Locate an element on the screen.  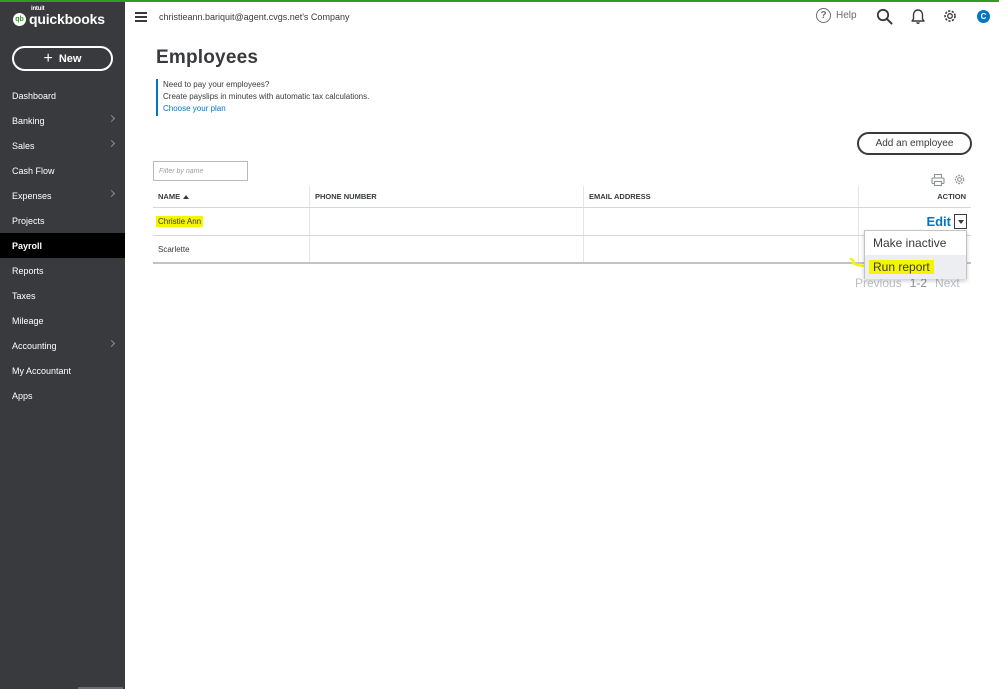
sort-ascending-icon is located at coordinates (186, 196).